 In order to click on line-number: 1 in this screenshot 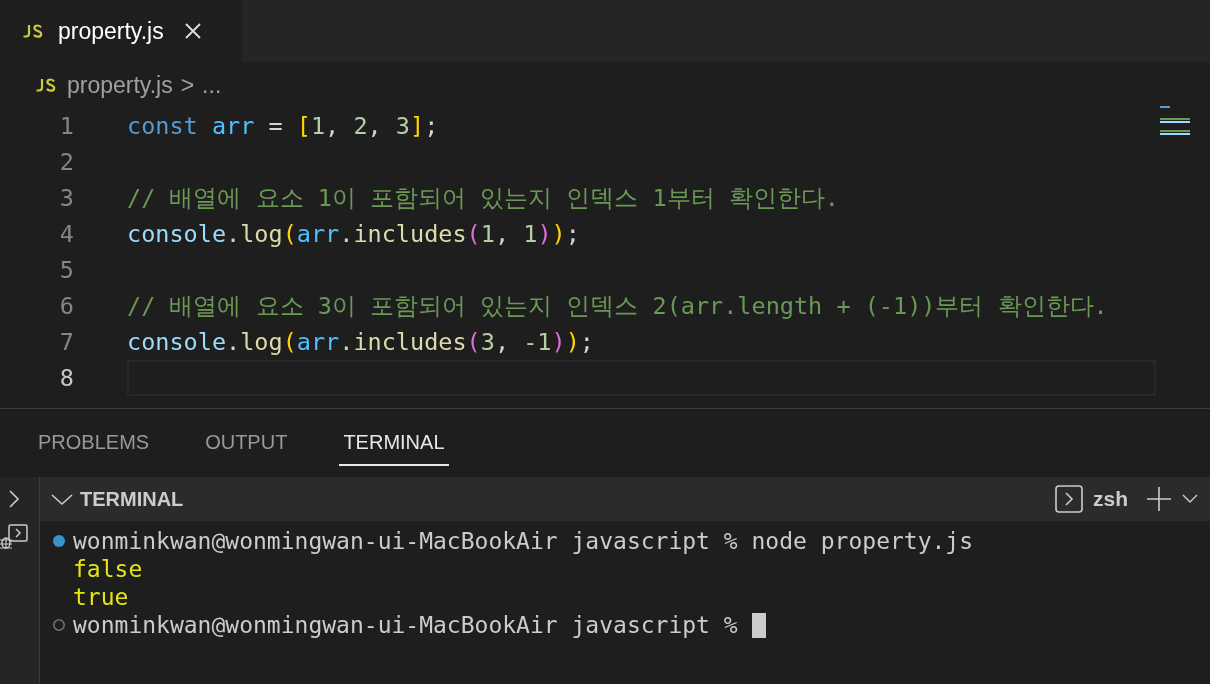, I will do `click(66, 126)`.